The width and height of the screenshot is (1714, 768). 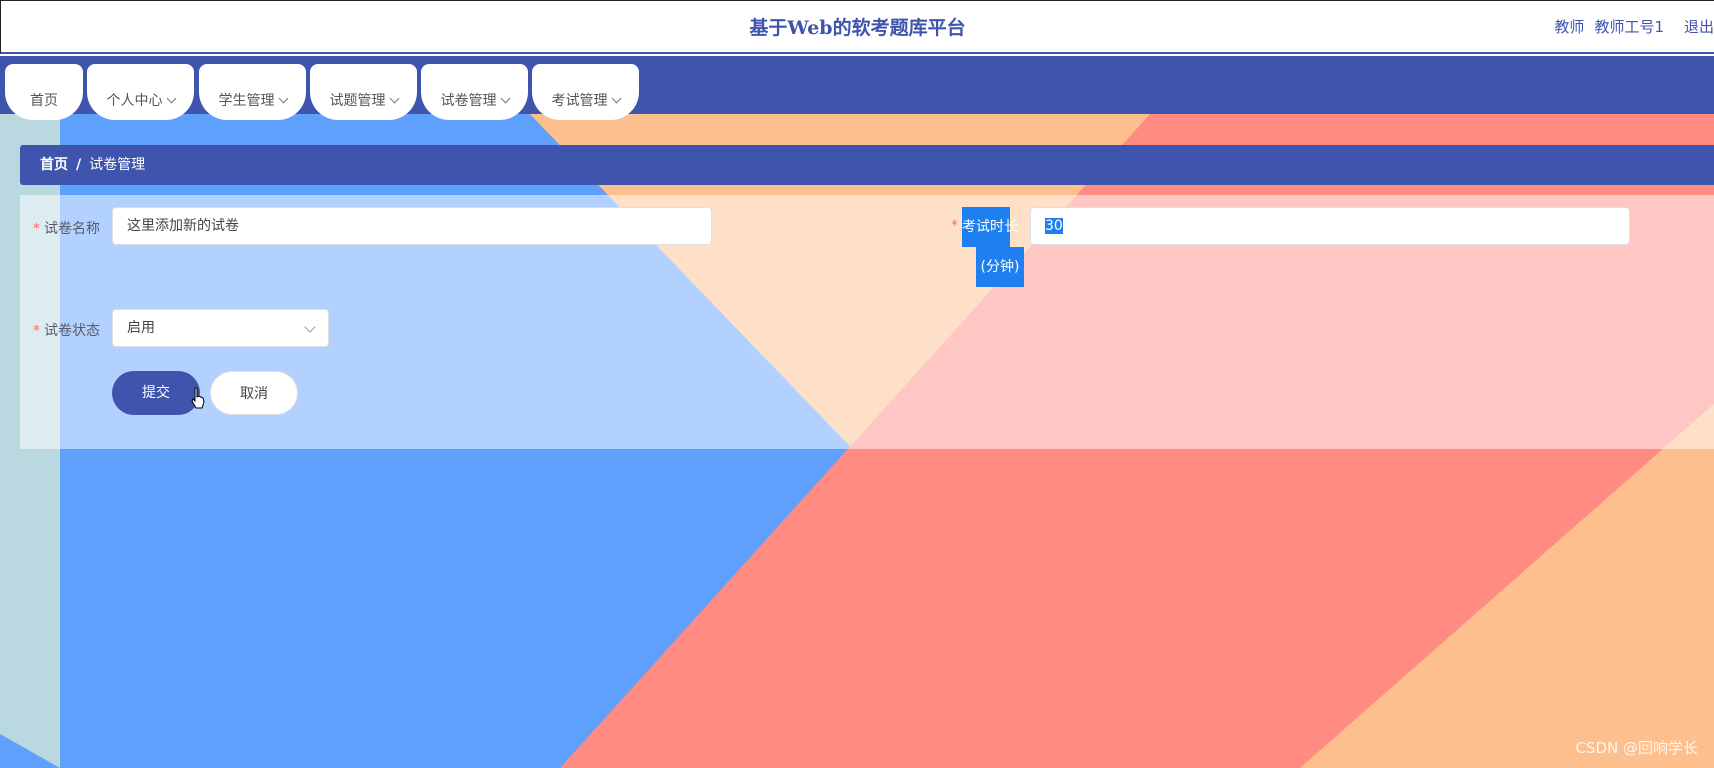 What do you see at coordinates (72, 229) in the screenshot?
I see `paper-name-label-text: 试卷名称` at bounding box center [72, 229].